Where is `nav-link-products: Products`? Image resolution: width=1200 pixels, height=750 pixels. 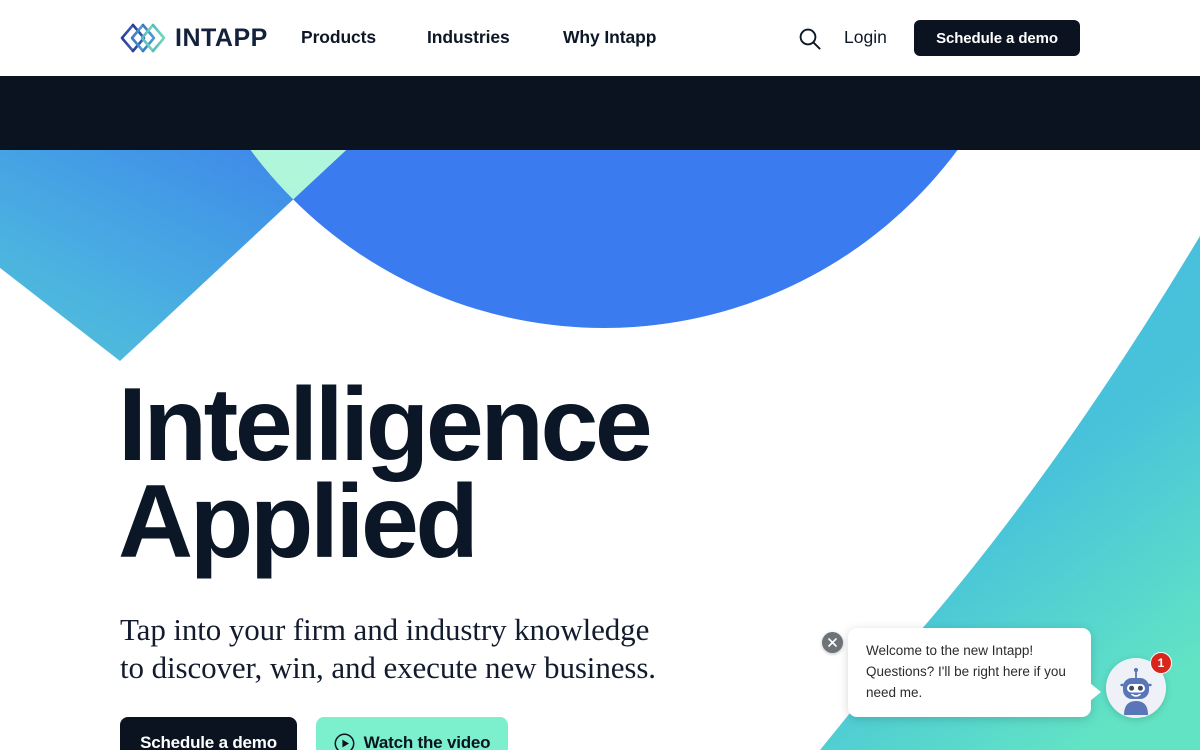 nav-link-products: Products is located at coordinates (338, 37).